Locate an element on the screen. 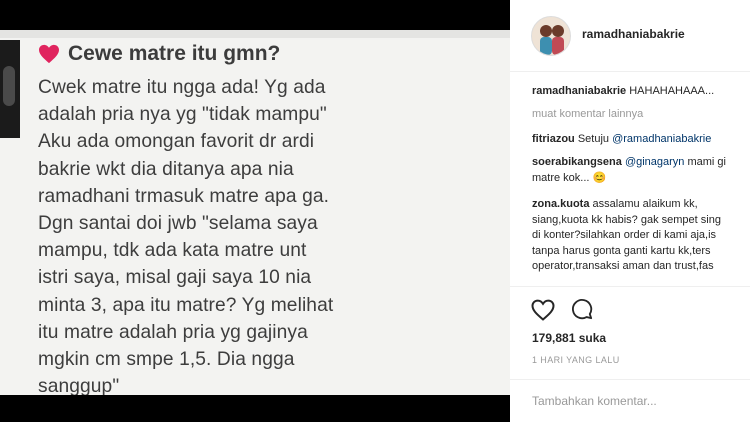 This screenshot has width=750, height=422. comment-username: ramadhaniabakrie is located at coordinates (579, 91).